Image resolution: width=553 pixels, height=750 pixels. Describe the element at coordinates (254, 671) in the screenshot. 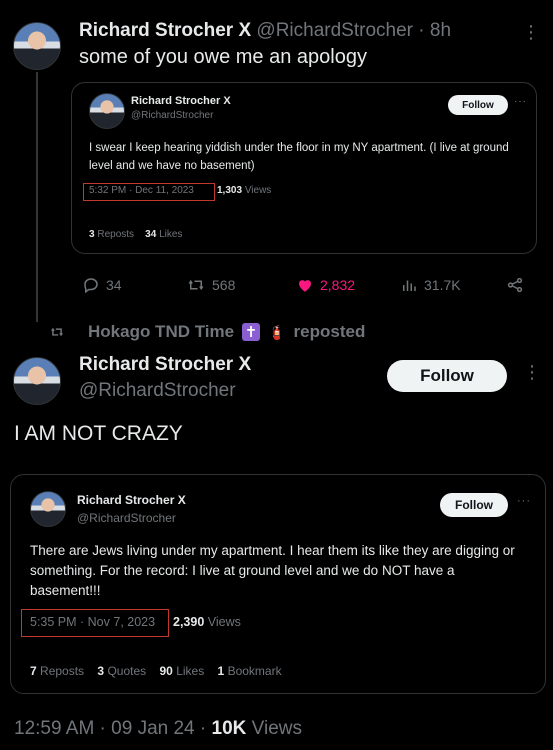

I see `bookmarks-label: Bookmark` at that location.